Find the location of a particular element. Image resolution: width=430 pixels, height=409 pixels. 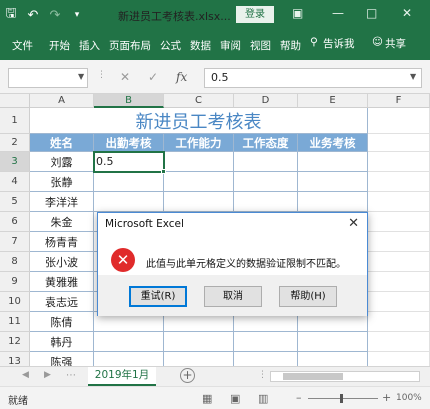

column-header-b: B is located at coordinates (129, 101).